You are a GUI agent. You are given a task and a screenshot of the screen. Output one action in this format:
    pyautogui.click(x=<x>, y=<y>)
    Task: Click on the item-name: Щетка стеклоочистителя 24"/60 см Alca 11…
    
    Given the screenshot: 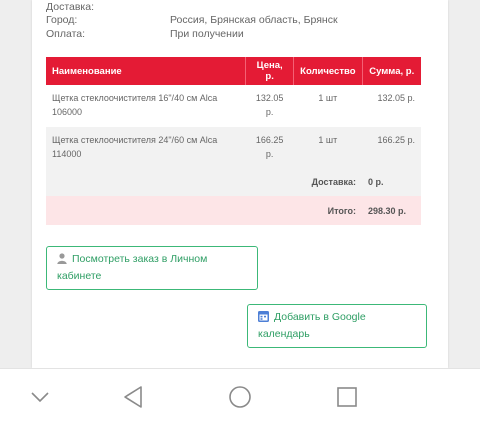 What is the action you would take?
    pyautogui.click(x=146, y=147)
    